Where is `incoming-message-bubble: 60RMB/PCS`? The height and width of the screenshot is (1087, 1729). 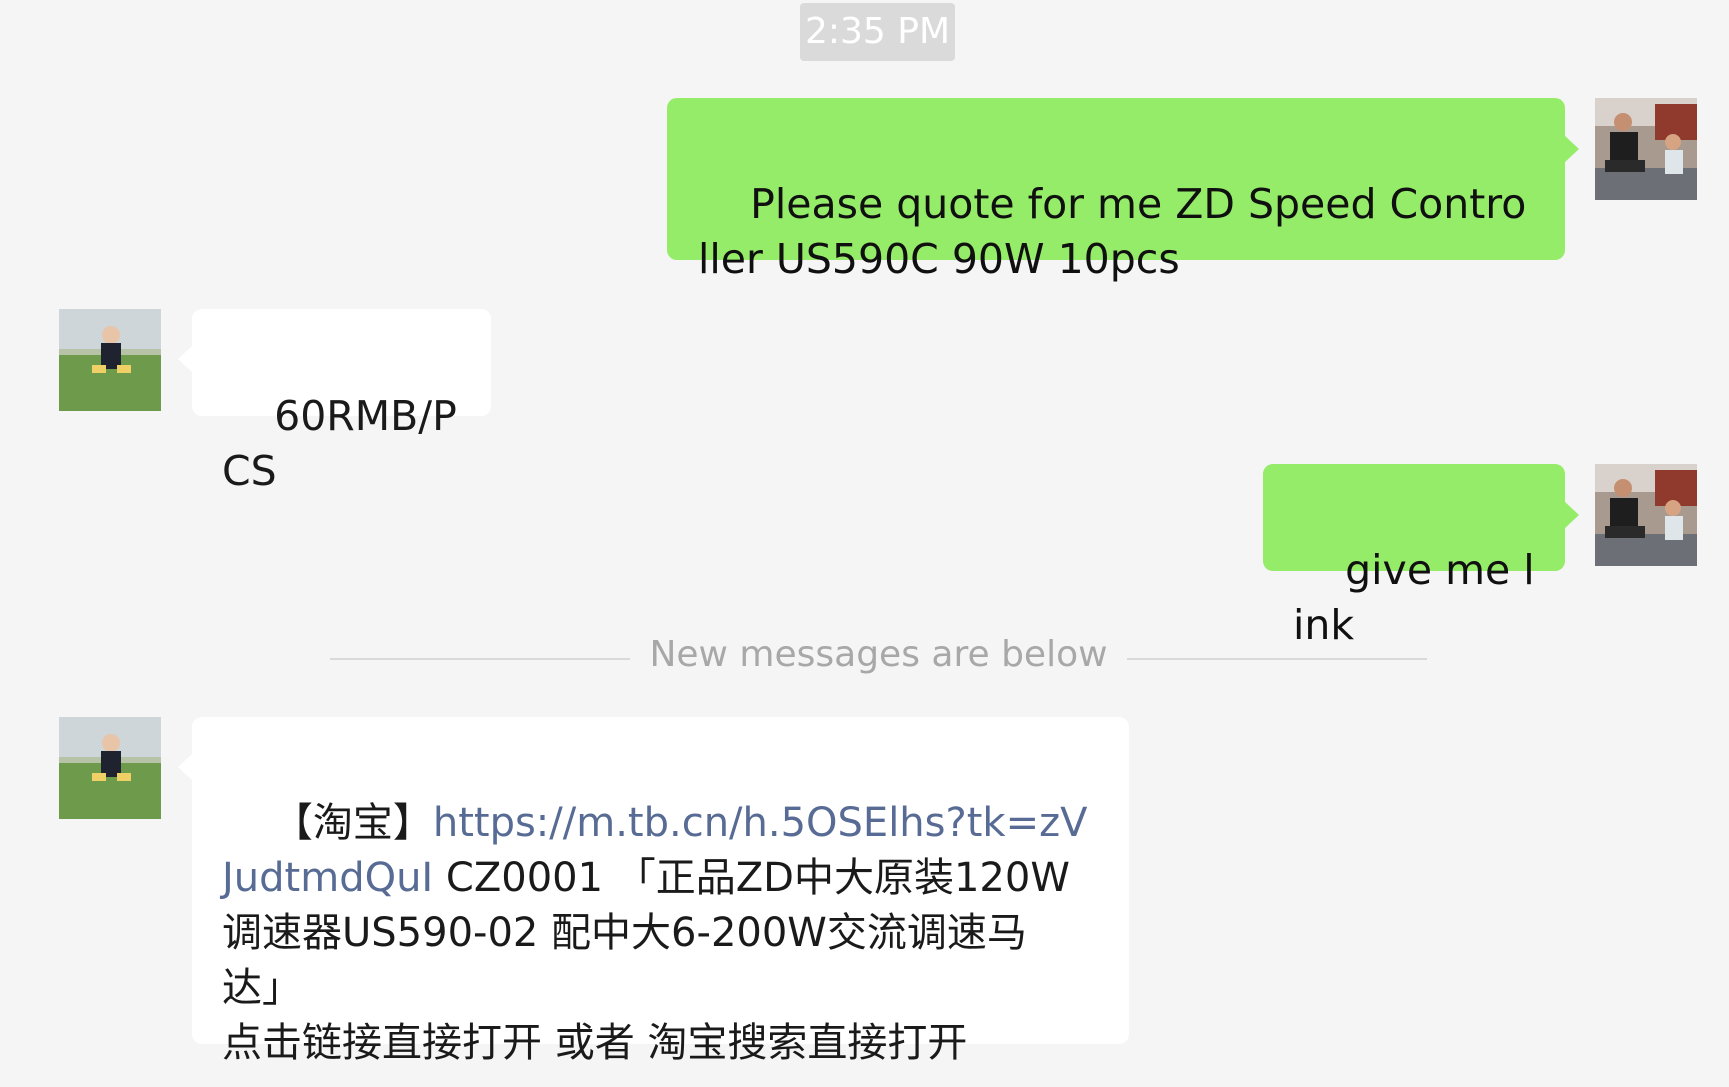
incoming-message-bubble: 60RMB/PCS is located at coordinates (334, 402).